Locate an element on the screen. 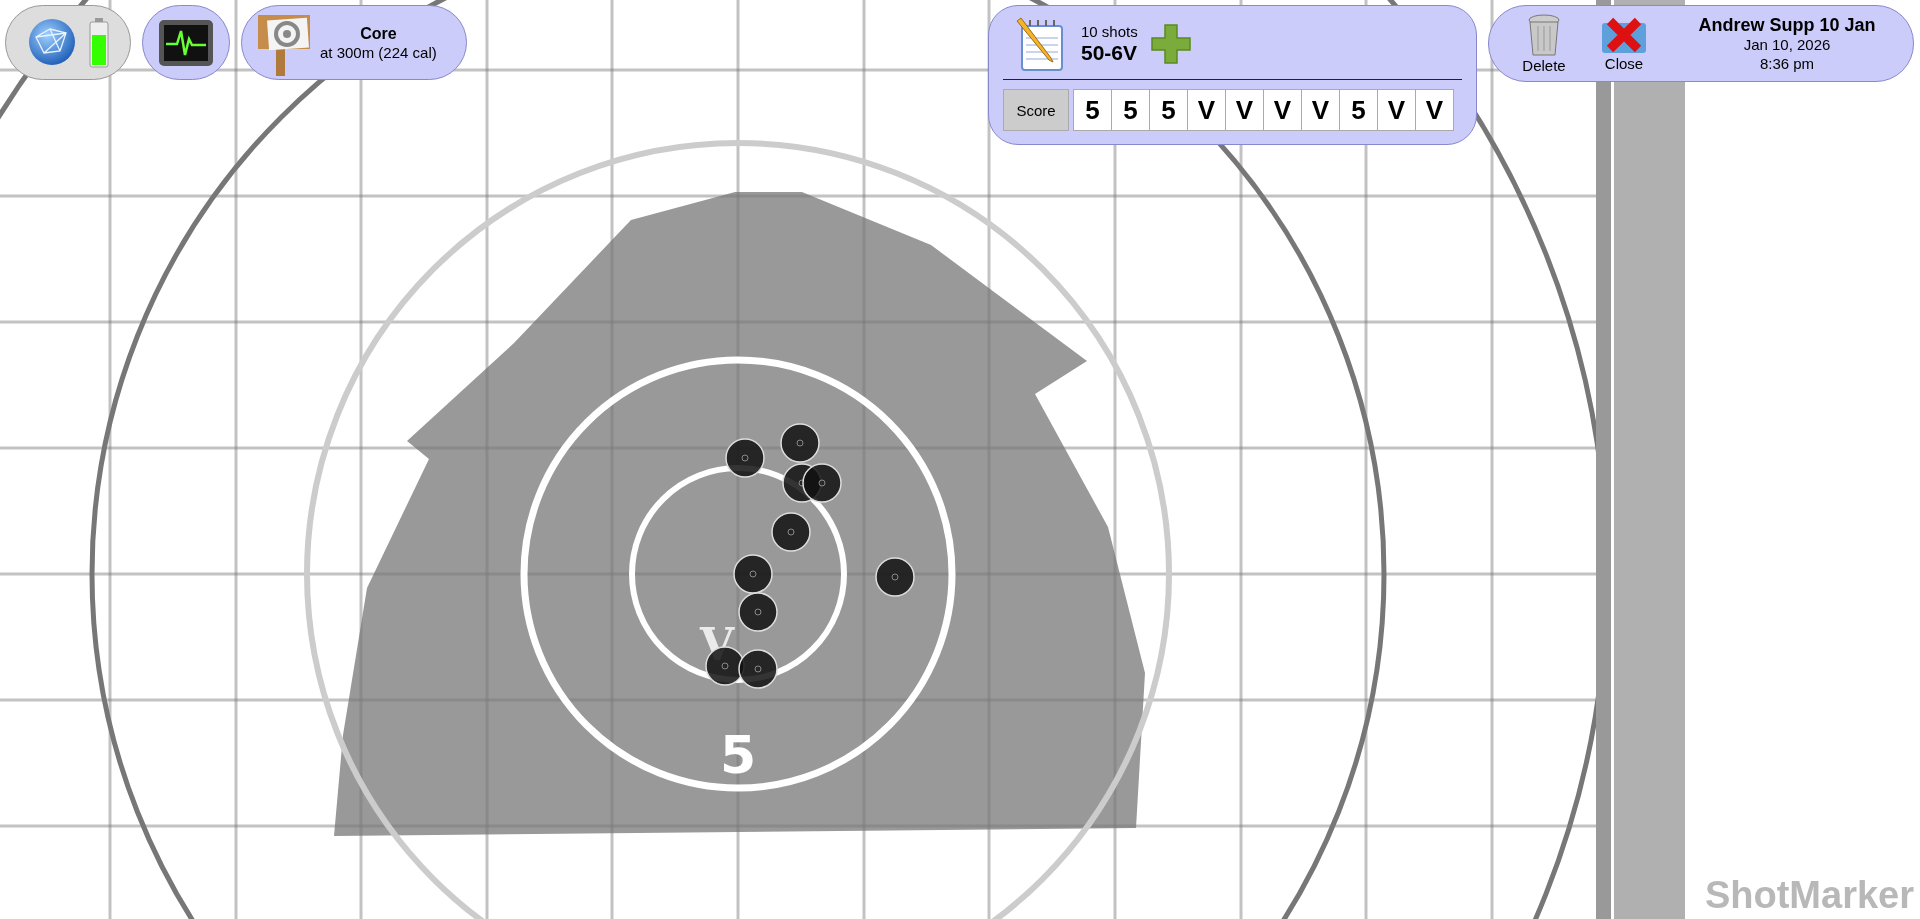 The image size is (1920, 919). ring-label: 5 is located at coordinates (738, 755).